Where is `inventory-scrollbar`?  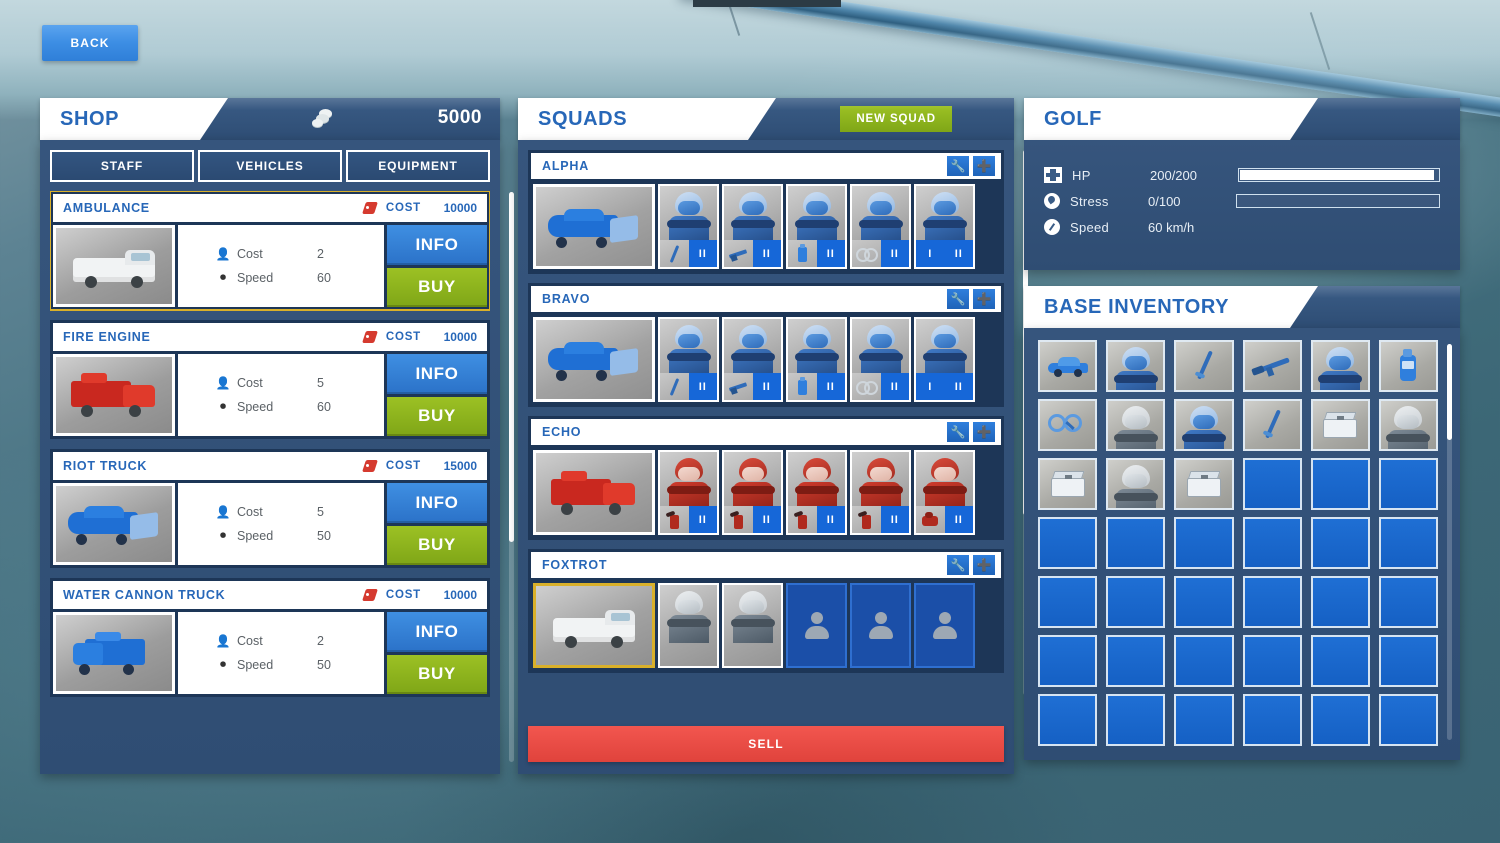
inventory-scrollbar is located at coordinates (1449, 542).